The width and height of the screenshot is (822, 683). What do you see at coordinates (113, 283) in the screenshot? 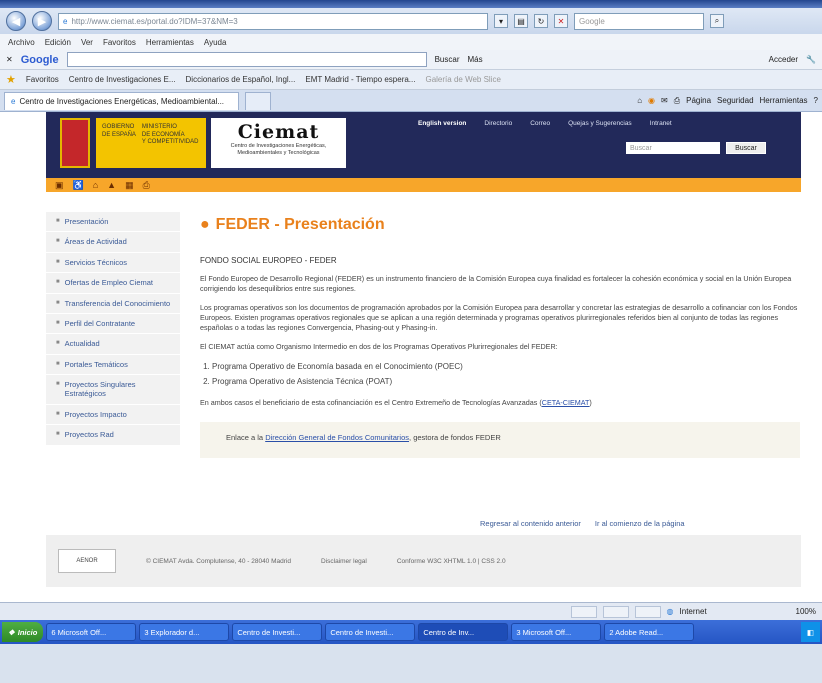
I see `sidebar-item-empleo: ■ Ofertas de Empleo Ciemat` at bounding box center [113, 283].